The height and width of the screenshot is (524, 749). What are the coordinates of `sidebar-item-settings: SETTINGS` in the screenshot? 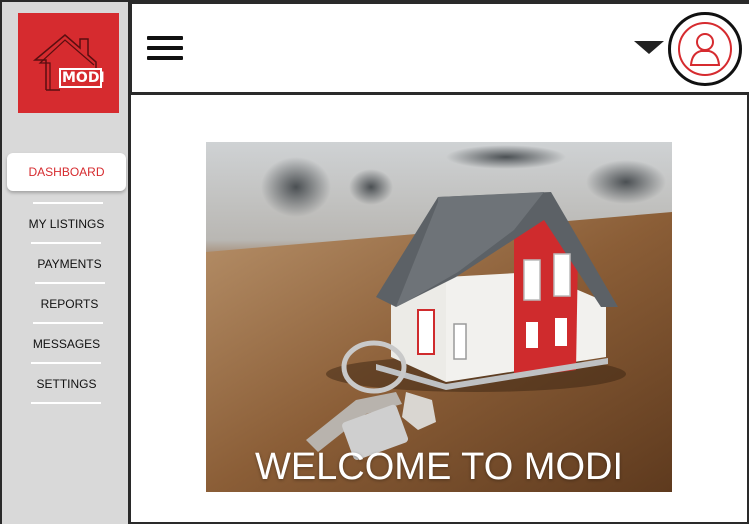 It's located at (66, 384).